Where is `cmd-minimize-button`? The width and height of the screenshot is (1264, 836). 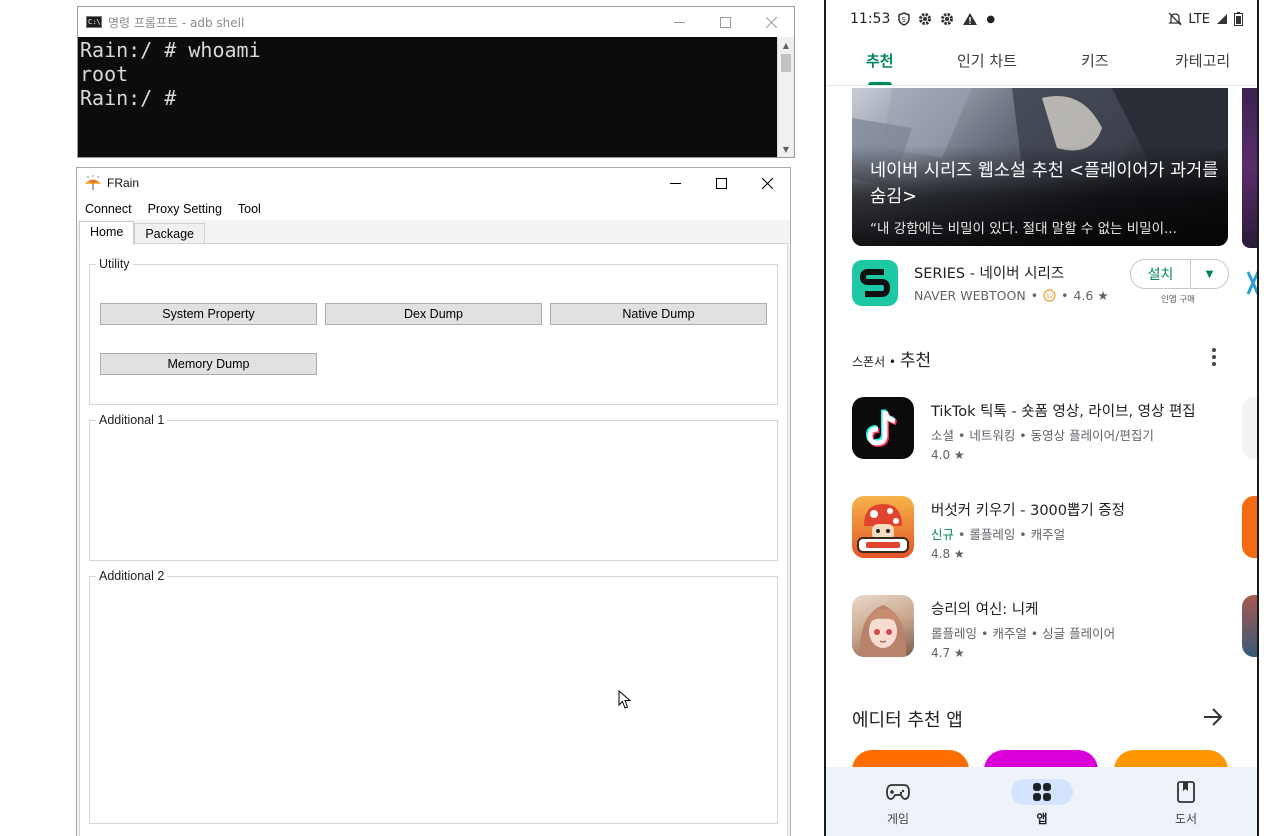
cmd-minimize-button is located at coordinates (679, 22).